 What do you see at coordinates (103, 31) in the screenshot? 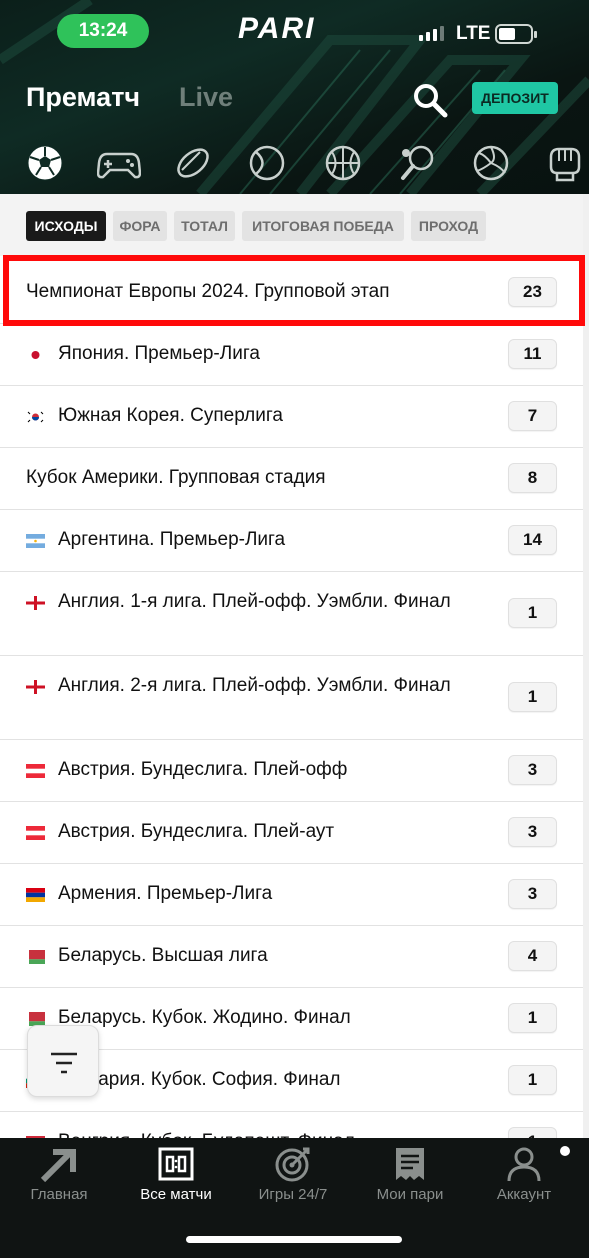
I see `status-time: 13:24` at bounding box center [103, 31].